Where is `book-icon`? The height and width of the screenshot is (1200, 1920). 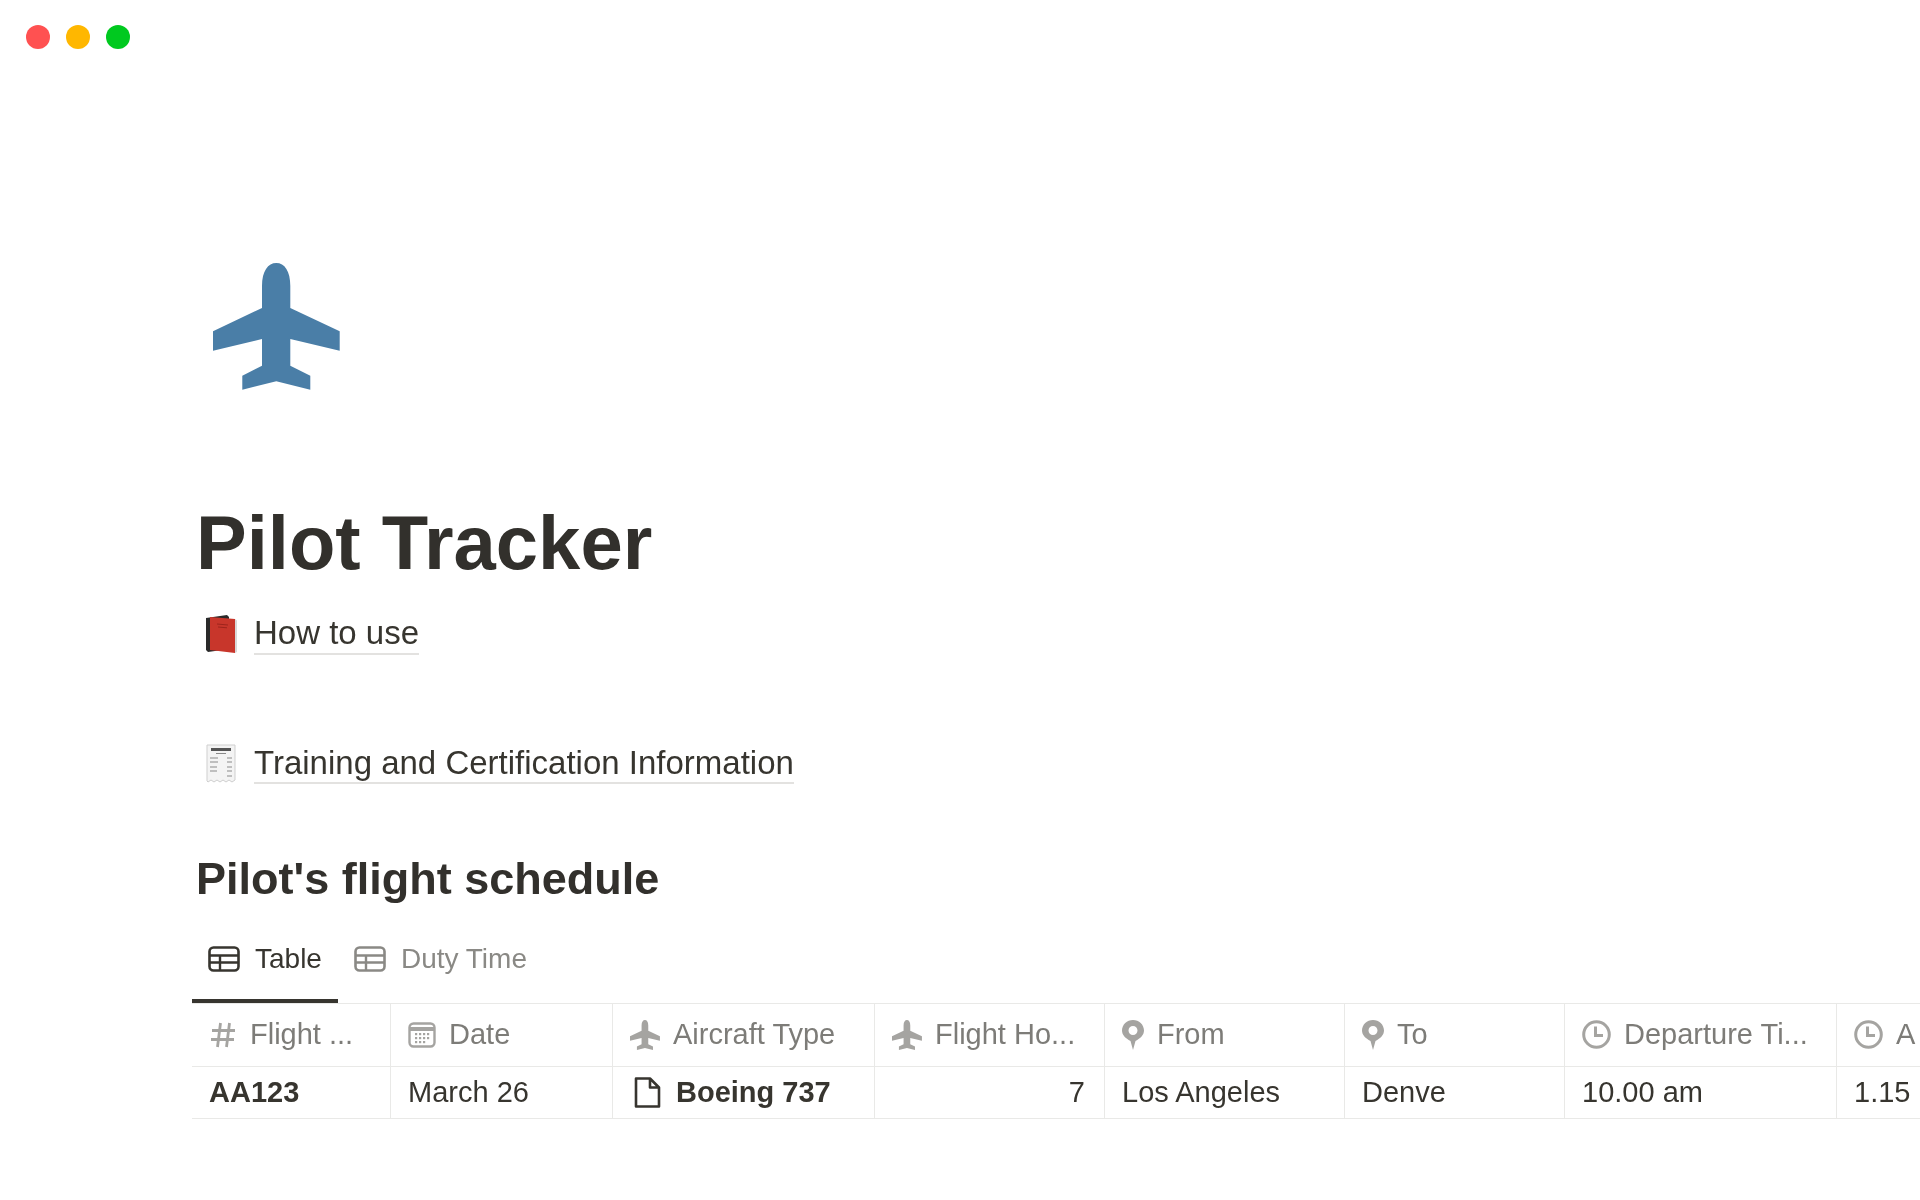
book-icon is located at coordinates (221, 634).